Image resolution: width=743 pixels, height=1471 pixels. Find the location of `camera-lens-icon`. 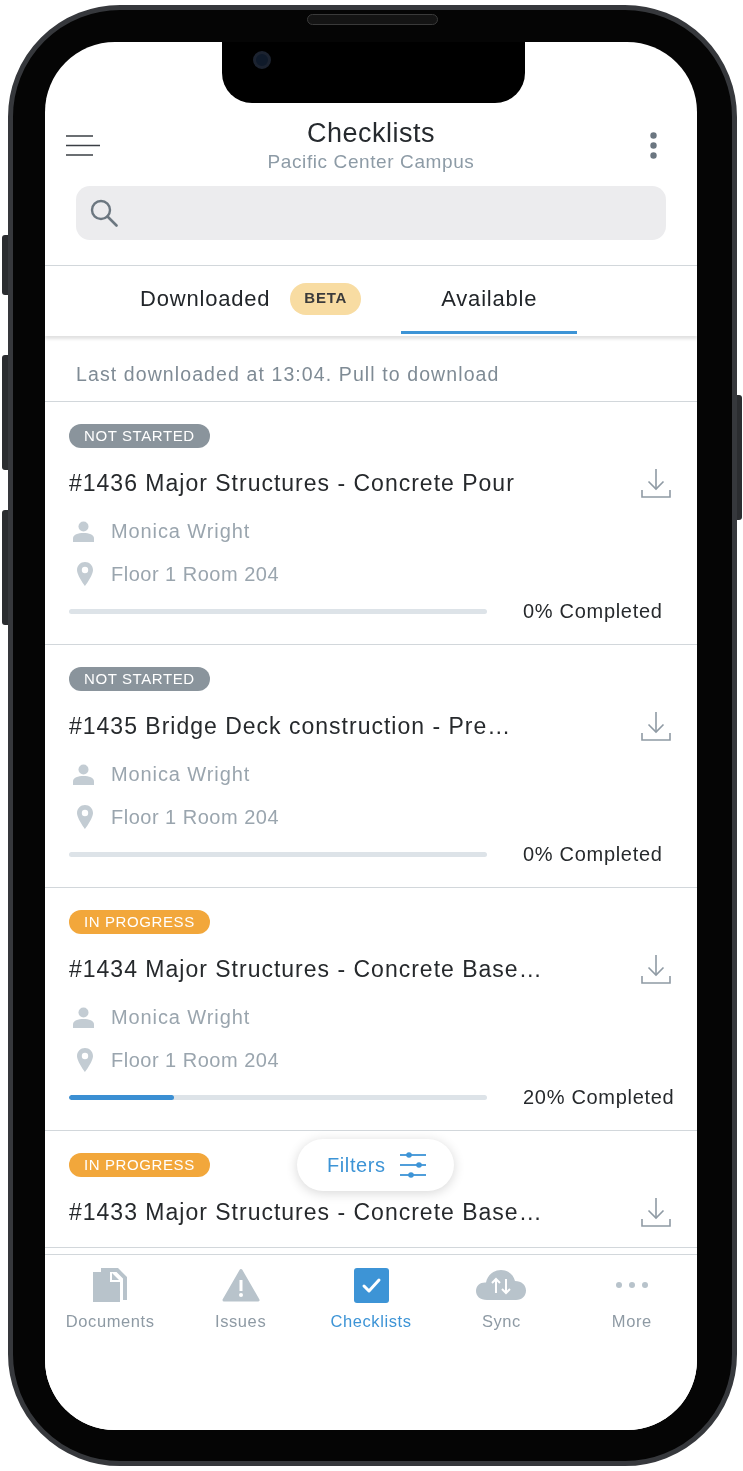

camera-lens-icon is located at coordinates (262, 60).